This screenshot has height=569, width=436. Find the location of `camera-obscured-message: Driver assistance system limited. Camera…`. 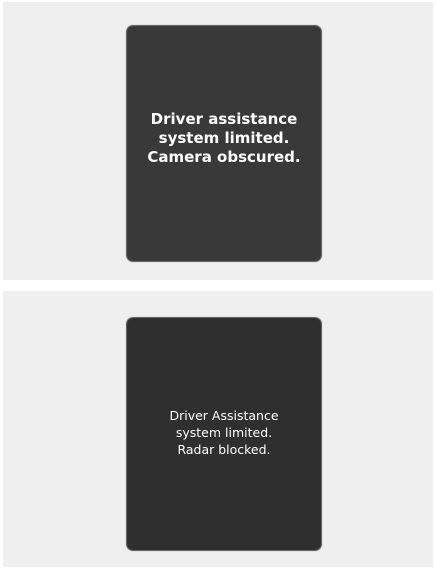

camera-obscured-message: Driver assistance system limited. Camera… is located at coordinates (224, 138).